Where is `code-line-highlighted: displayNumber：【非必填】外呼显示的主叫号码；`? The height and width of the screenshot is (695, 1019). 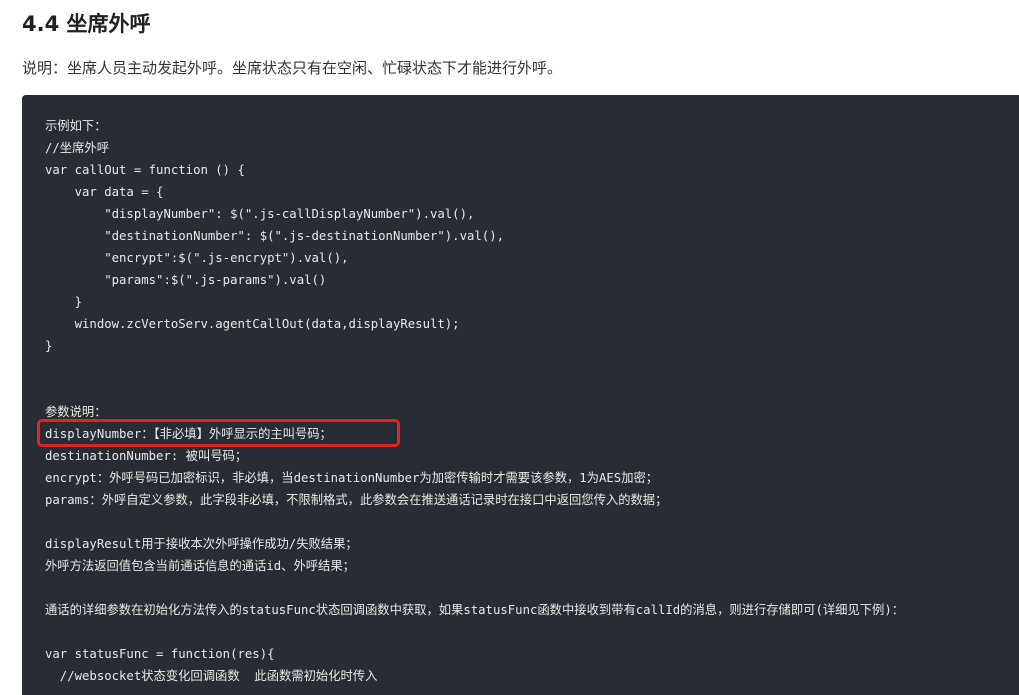 code-line-highlighted: displayNumber：【非必填】外呼显示的主叫号码； is located at coordinates (188, 434).